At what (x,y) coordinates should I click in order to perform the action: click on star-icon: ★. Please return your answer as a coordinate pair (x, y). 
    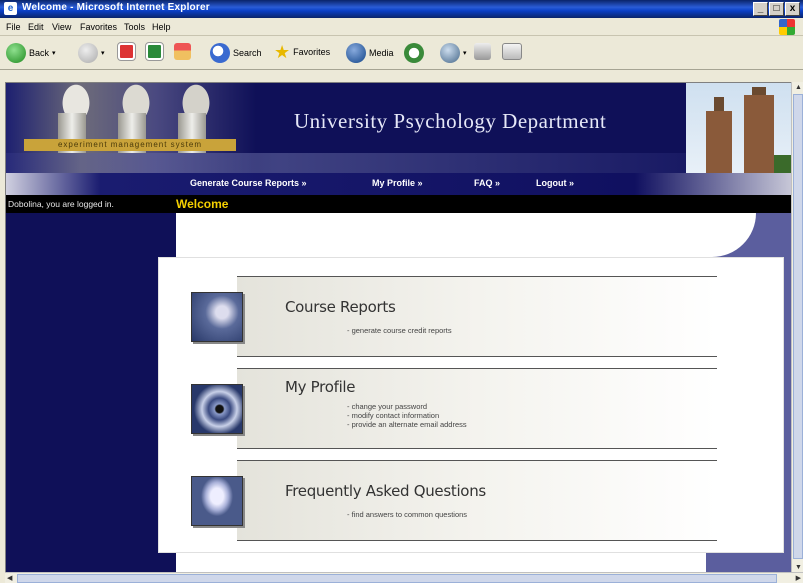
    Looking at the image, I should click on (282, 52).